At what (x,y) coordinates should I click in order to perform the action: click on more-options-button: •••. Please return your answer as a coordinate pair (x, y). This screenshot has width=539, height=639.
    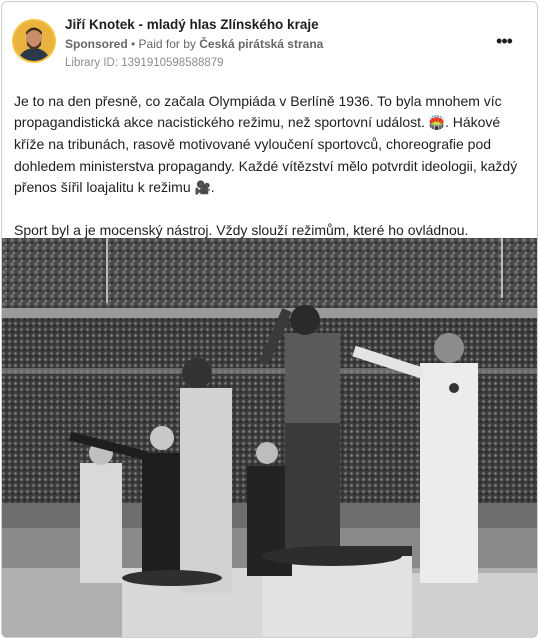
    Looking at the image, I should click on (504, 41).